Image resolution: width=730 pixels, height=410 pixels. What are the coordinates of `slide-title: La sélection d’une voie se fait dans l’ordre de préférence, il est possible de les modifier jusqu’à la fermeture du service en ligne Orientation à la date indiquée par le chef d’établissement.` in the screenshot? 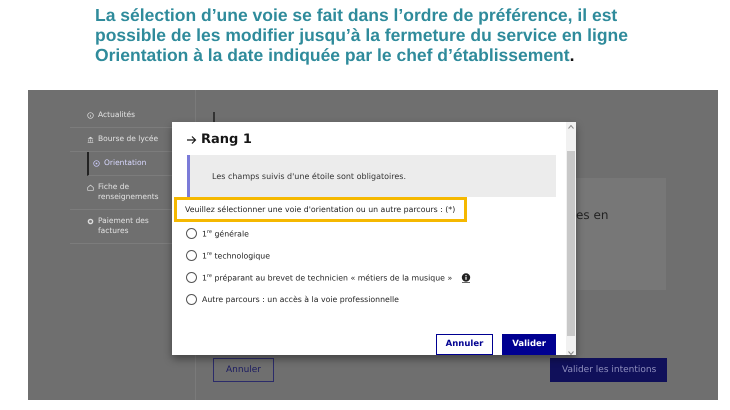 It's located at (362, 36).